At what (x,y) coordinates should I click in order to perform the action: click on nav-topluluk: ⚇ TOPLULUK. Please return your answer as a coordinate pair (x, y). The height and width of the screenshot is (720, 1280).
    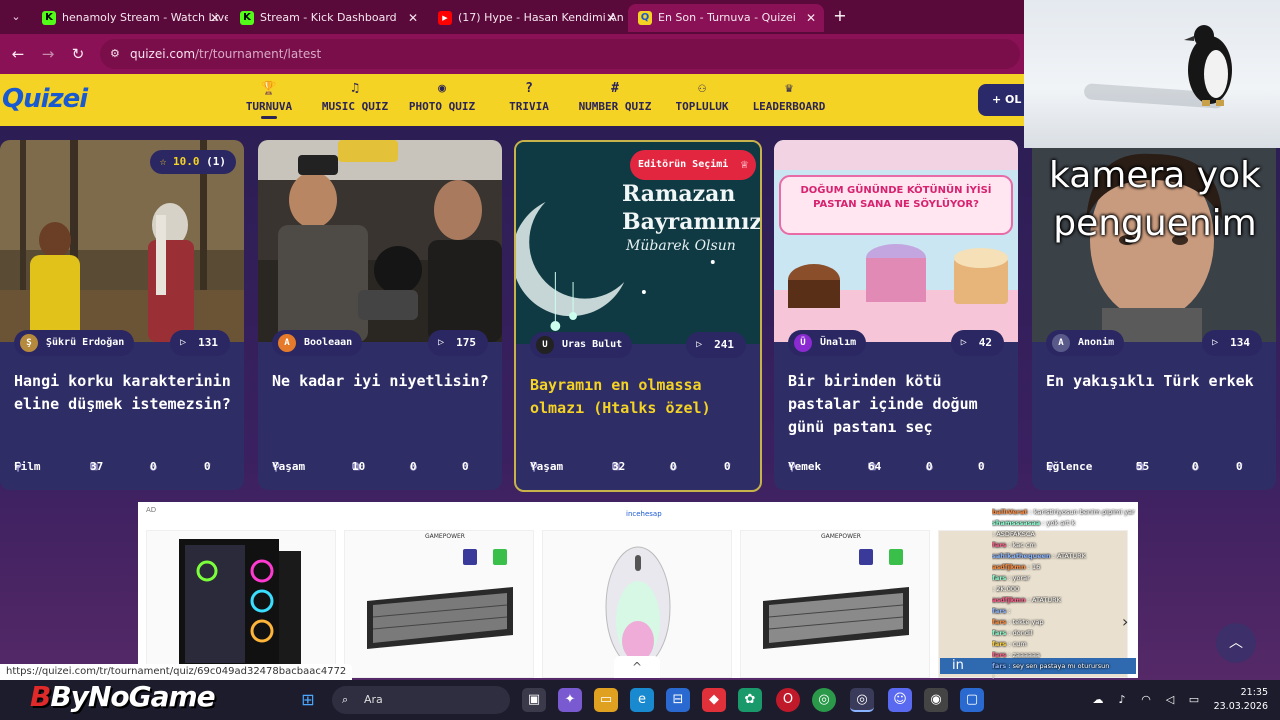
    Looking at the image, I should click on (702, 96).